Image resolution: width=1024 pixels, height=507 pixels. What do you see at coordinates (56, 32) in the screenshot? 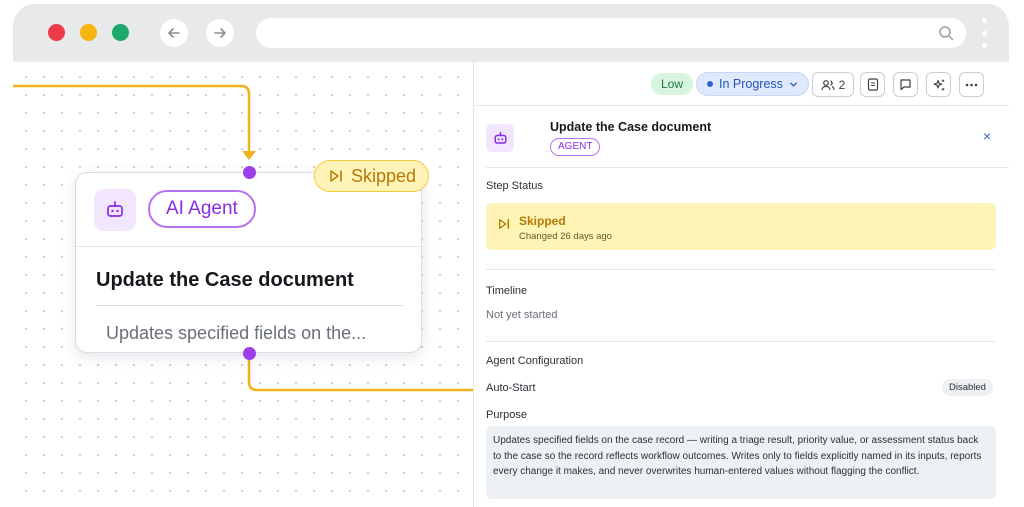
I see `close-window-button` at bounding box center [56, 32].